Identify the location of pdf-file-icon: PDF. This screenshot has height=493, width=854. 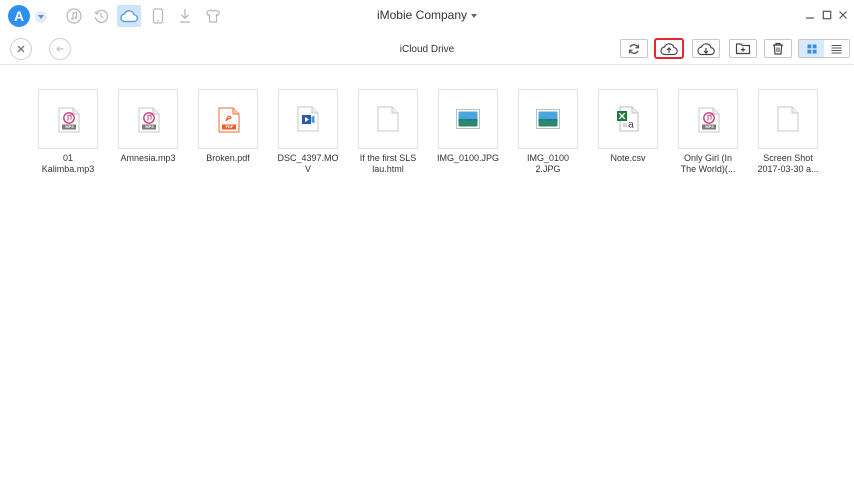
(229, 120).